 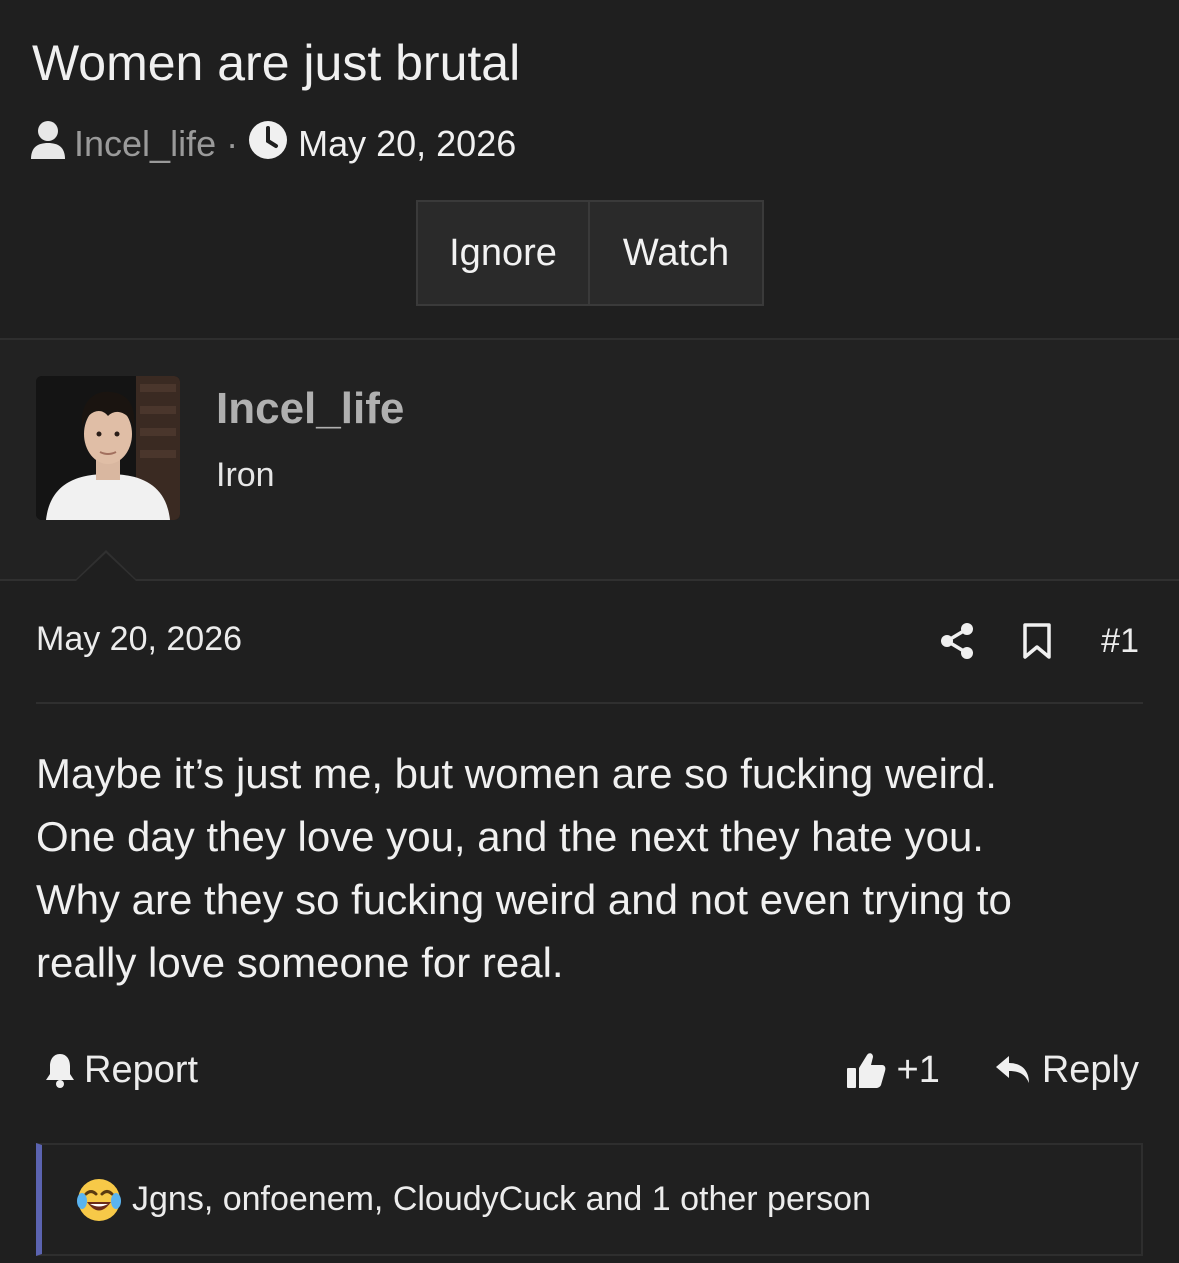 What do you see at coordinates (108, 448) in the screenshot?
I see `avatar` at bounding box center [108, 448].